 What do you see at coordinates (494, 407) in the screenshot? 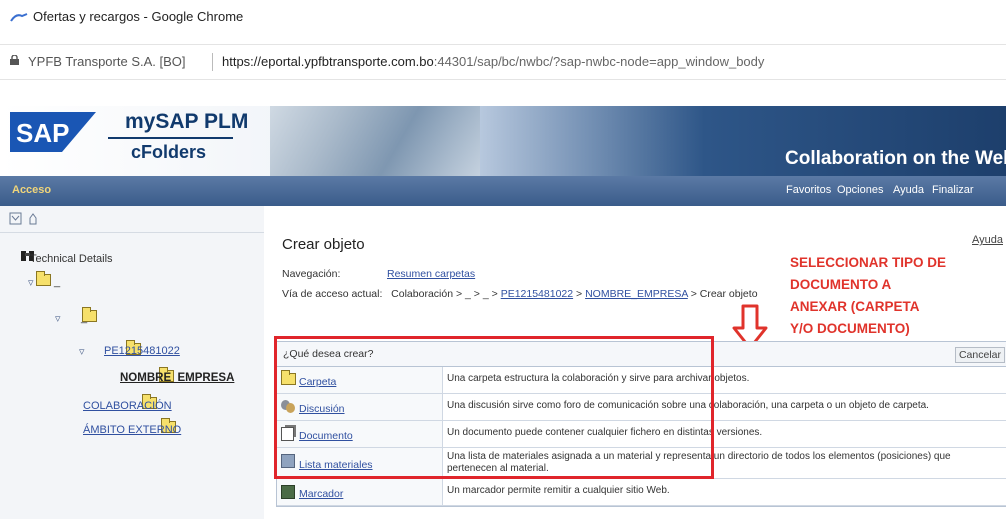
I see `annotation-highlight-box` at bounding box center [494, 407].